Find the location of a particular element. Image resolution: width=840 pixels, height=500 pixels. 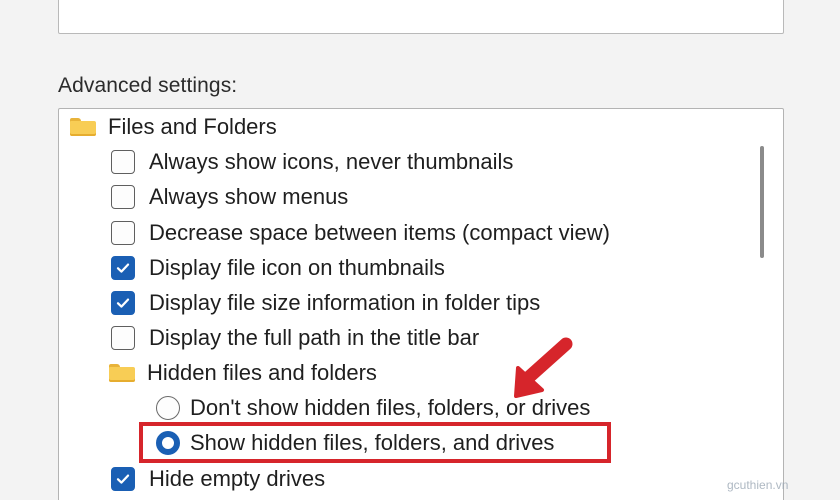

option-always-show-icons: Always show icons, never thumbnails is located at coordinates (312, 162).